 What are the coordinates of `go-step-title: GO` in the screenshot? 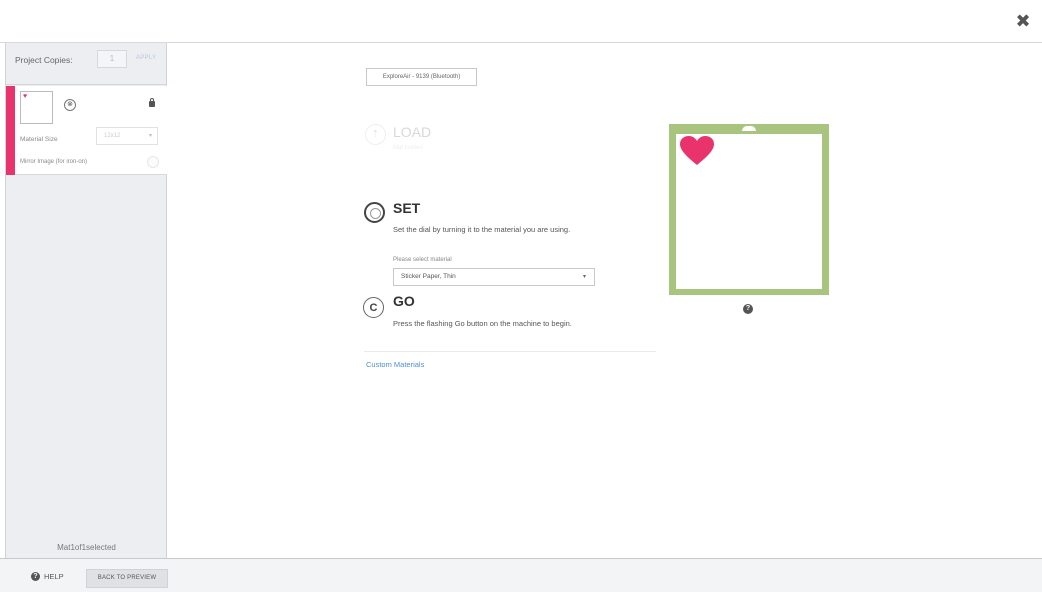 It's located at (404, 301).